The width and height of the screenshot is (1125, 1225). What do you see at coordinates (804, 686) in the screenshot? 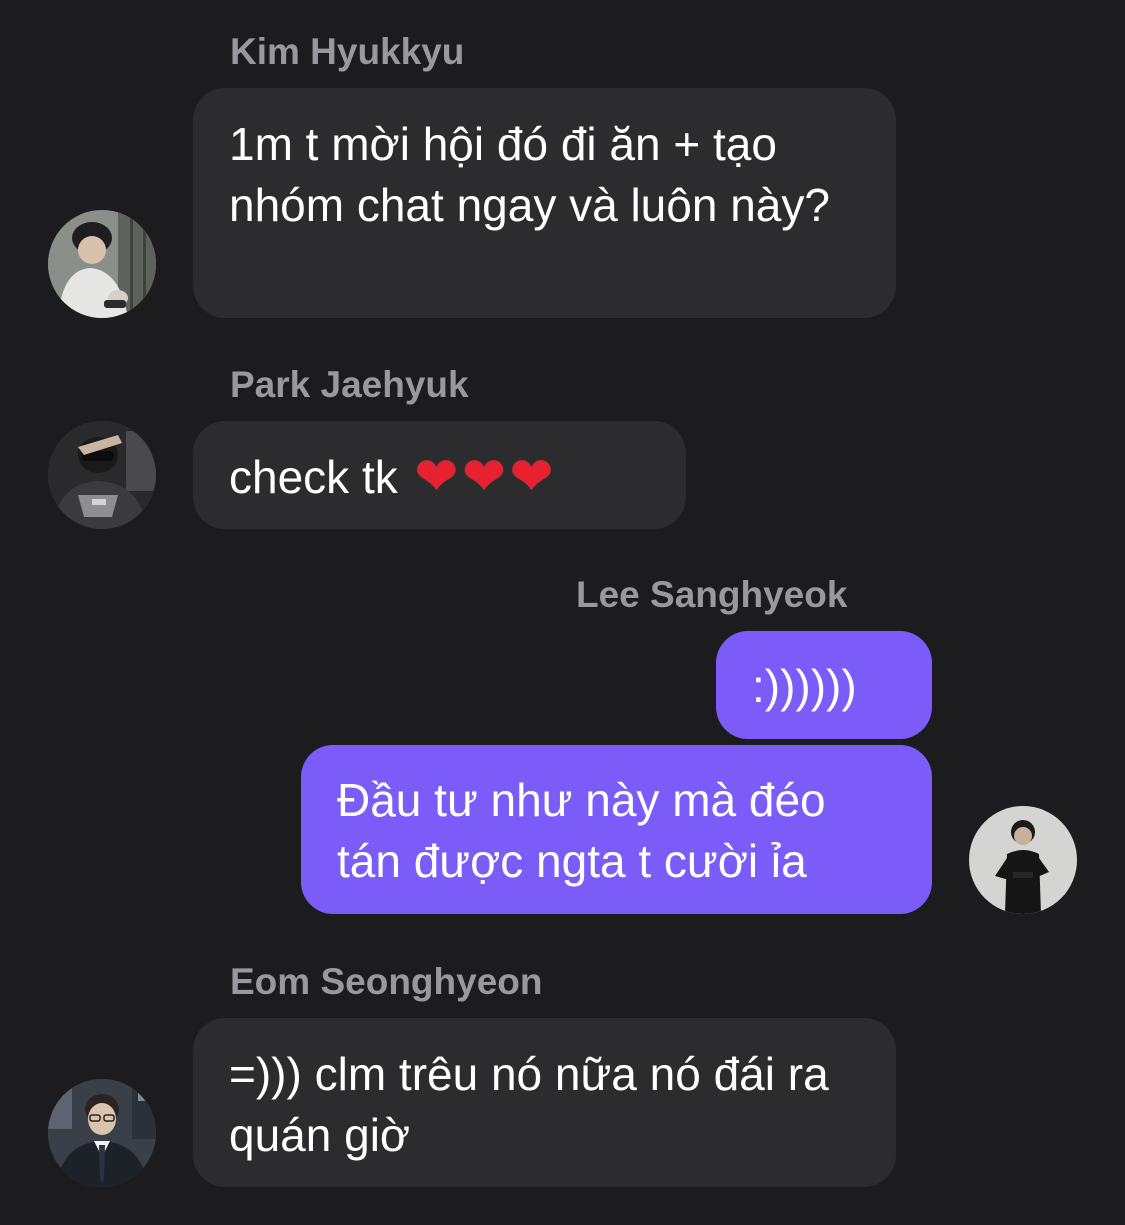
I see `message-text: :))))))` at bounding box center [804, 686].